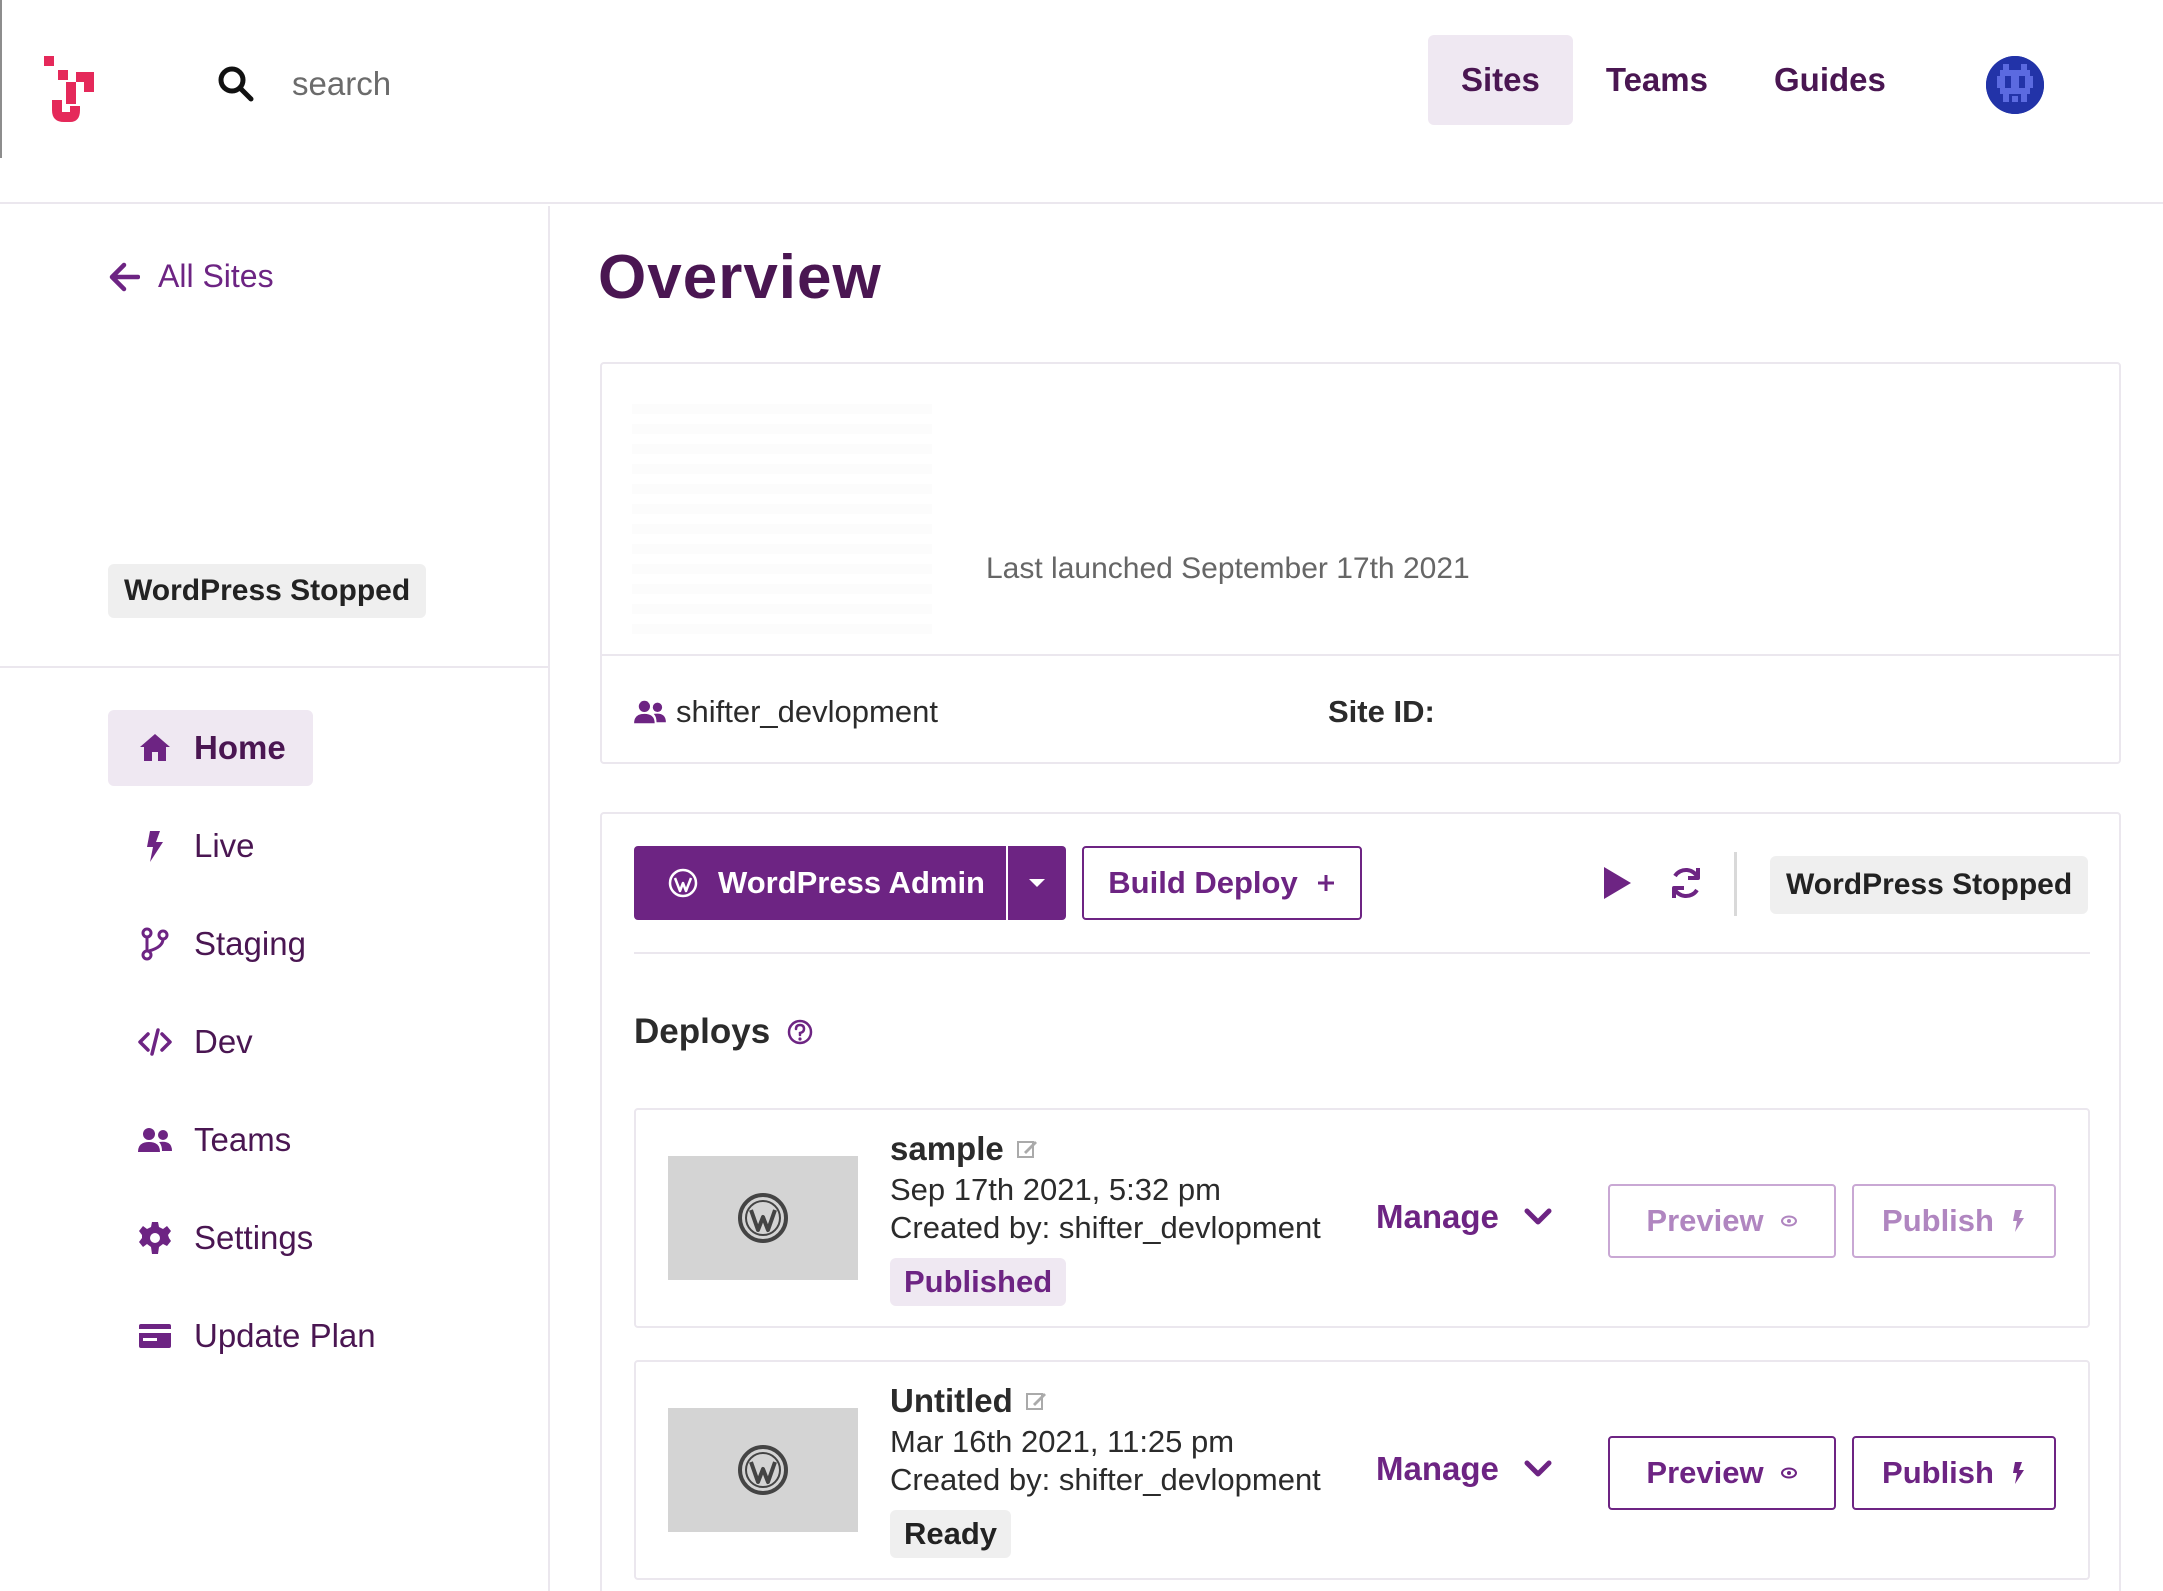 The image size is (2163, 1591). I want to click on search-bar, so click(454, 84).